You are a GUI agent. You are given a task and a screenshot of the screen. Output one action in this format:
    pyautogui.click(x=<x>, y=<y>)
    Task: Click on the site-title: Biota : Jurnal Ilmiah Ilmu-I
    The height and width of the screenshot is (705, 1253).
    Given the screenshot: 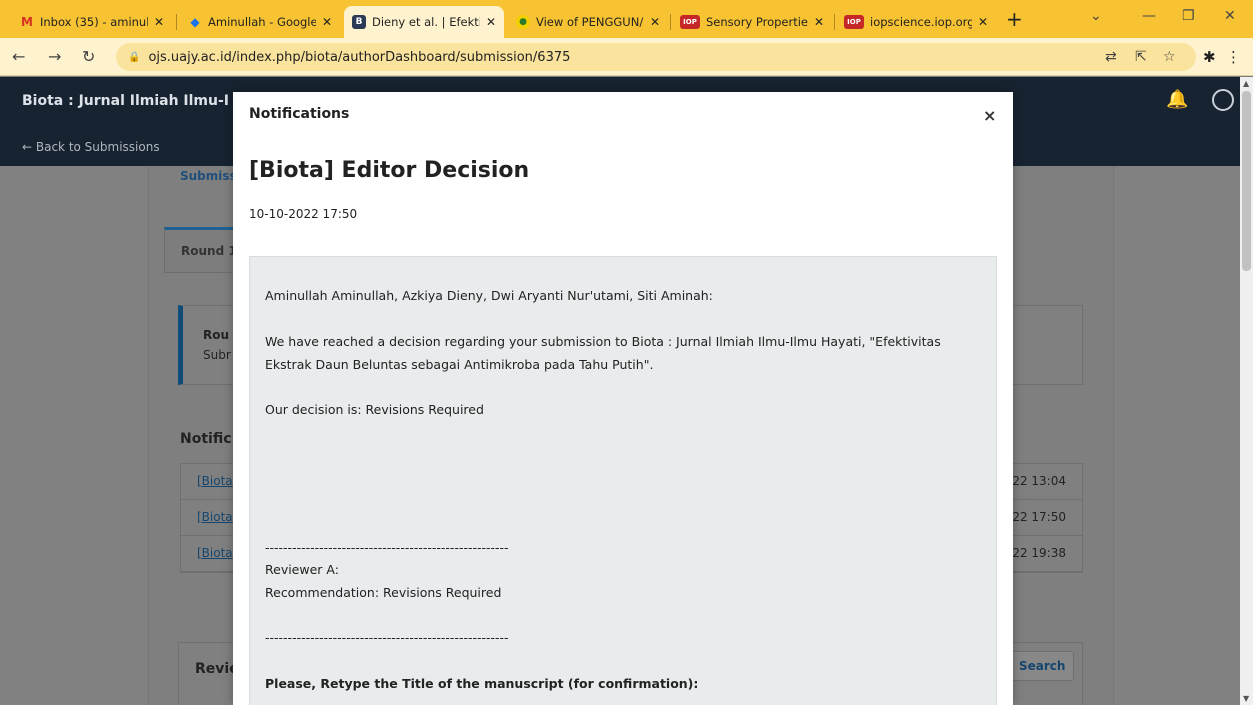 What is the action you would take?
    pyautogui.click(x=125, y=101)
    